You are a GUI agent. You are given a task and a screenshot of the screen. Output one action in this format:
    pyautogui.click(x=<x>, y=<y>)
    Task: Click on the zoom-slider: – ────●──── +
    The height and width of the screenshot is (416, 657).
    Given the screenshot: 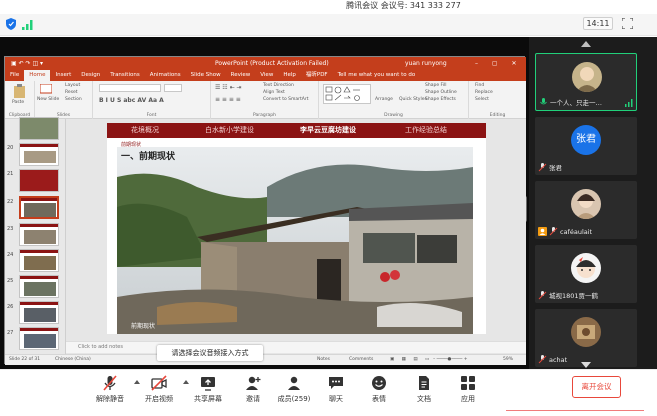 What is the action you would take?
    pyautogui.click(x=450, y=360)
    